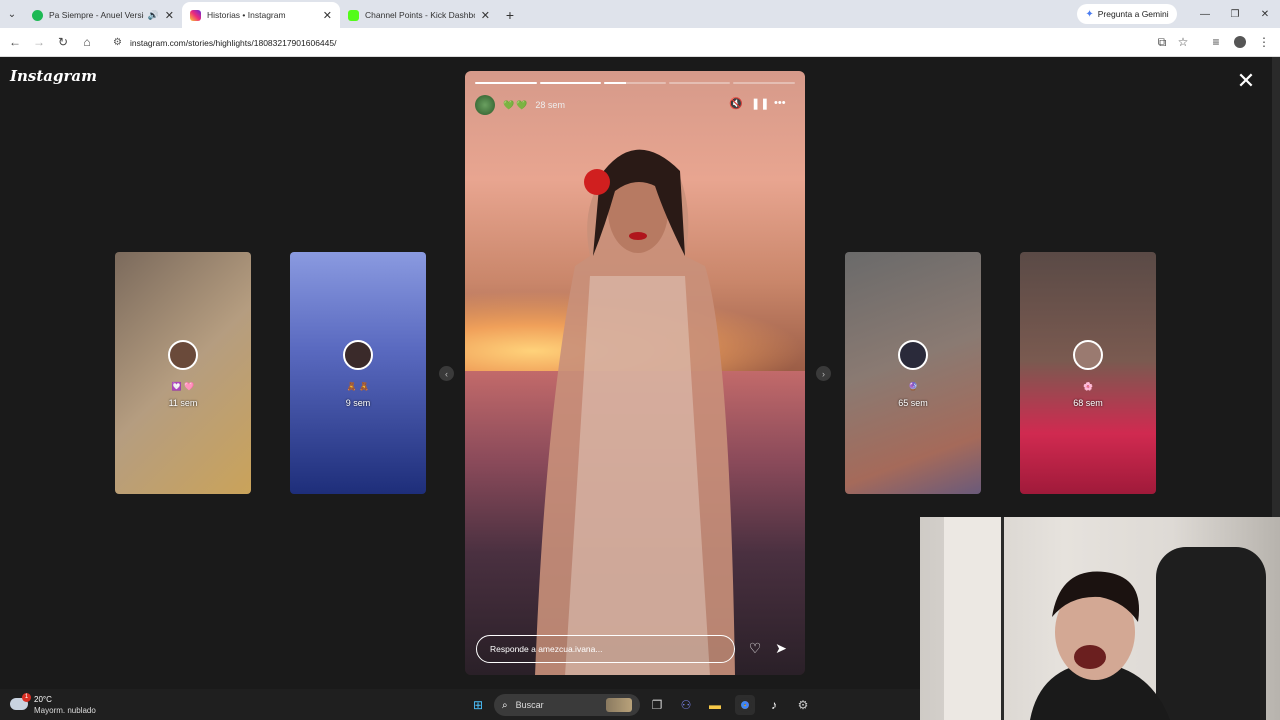 The image size is (1280, 720). I want to click on reply-bar: Responde a amezcua.ivana... ♡ ➤, so click(636, 649).